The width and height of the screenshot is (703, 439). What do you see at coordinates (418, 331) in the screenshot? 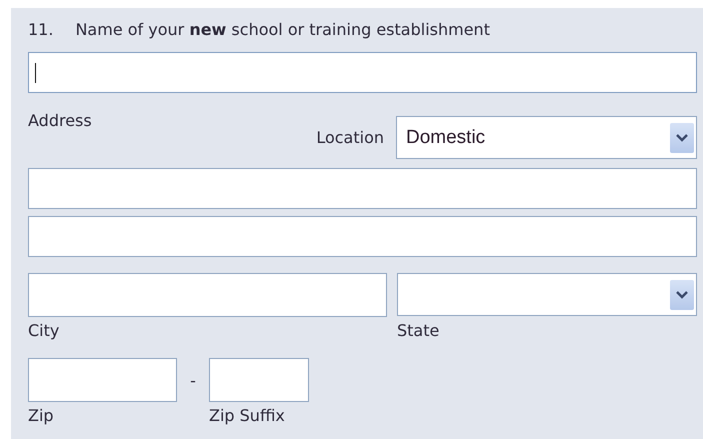
I see `state-label: State` at bounding box center [418, 331].